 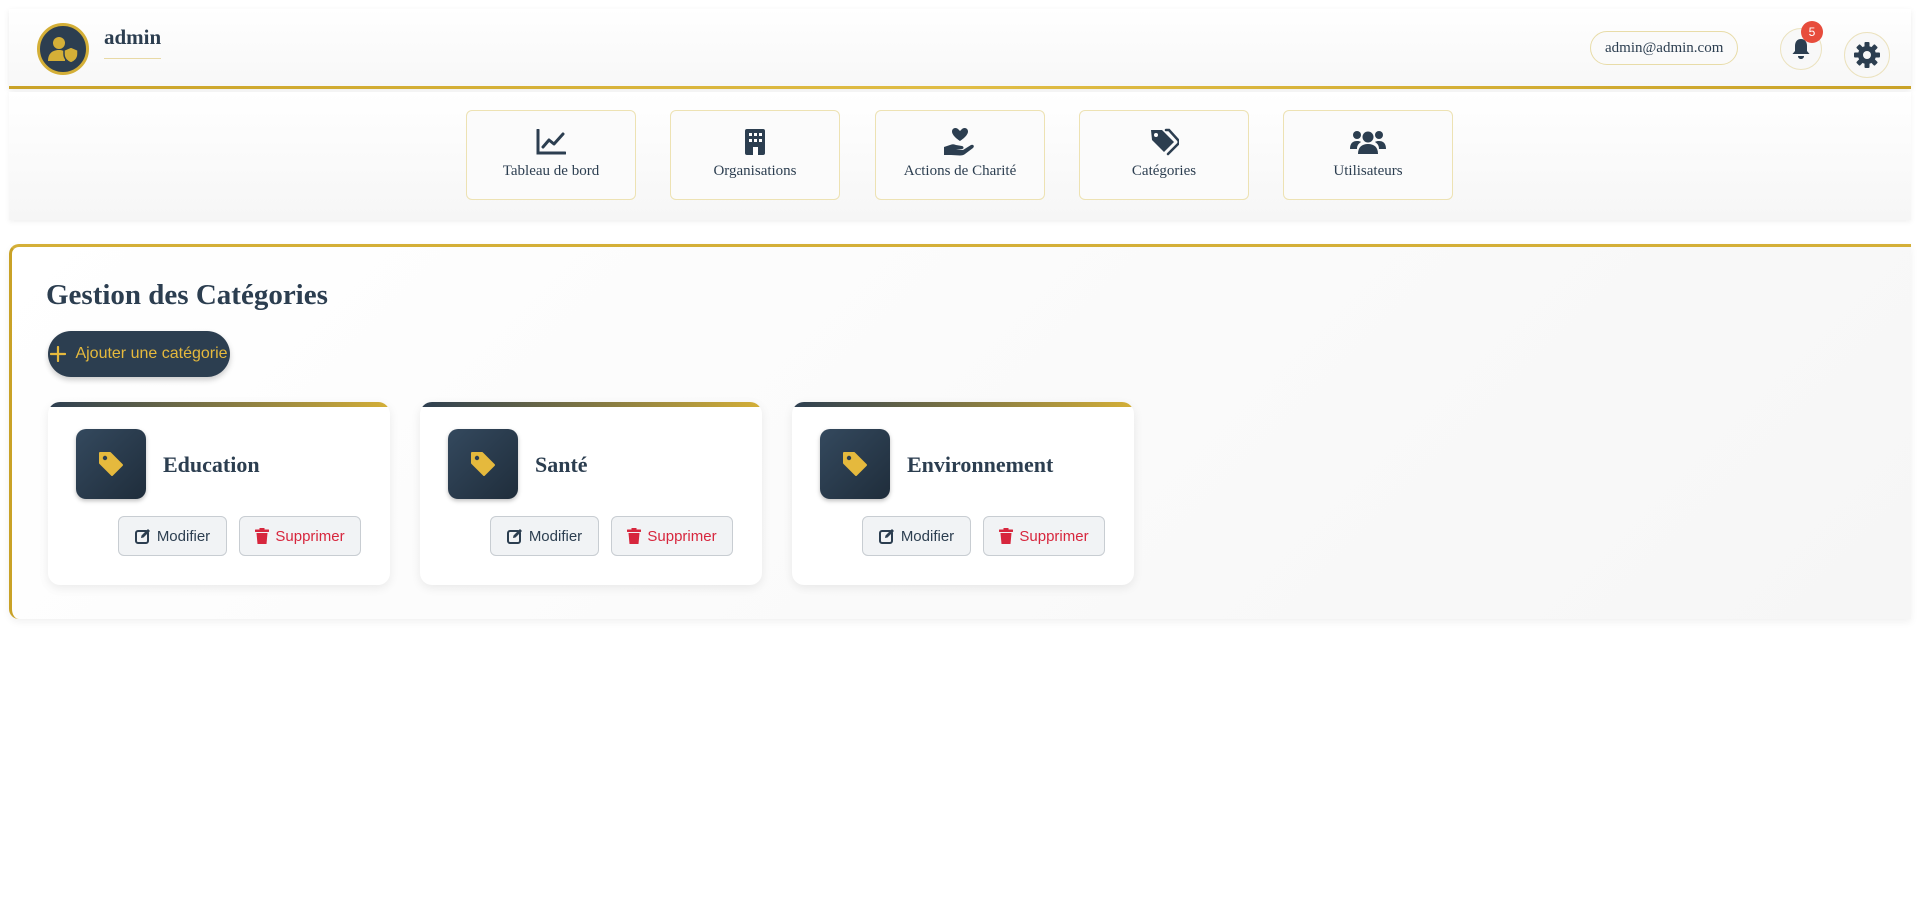 What do you see at coordinates (219, 493) in the screenshot?
I see `category-card: Education Modifier Supprimer` at bounding box center [219, 493].